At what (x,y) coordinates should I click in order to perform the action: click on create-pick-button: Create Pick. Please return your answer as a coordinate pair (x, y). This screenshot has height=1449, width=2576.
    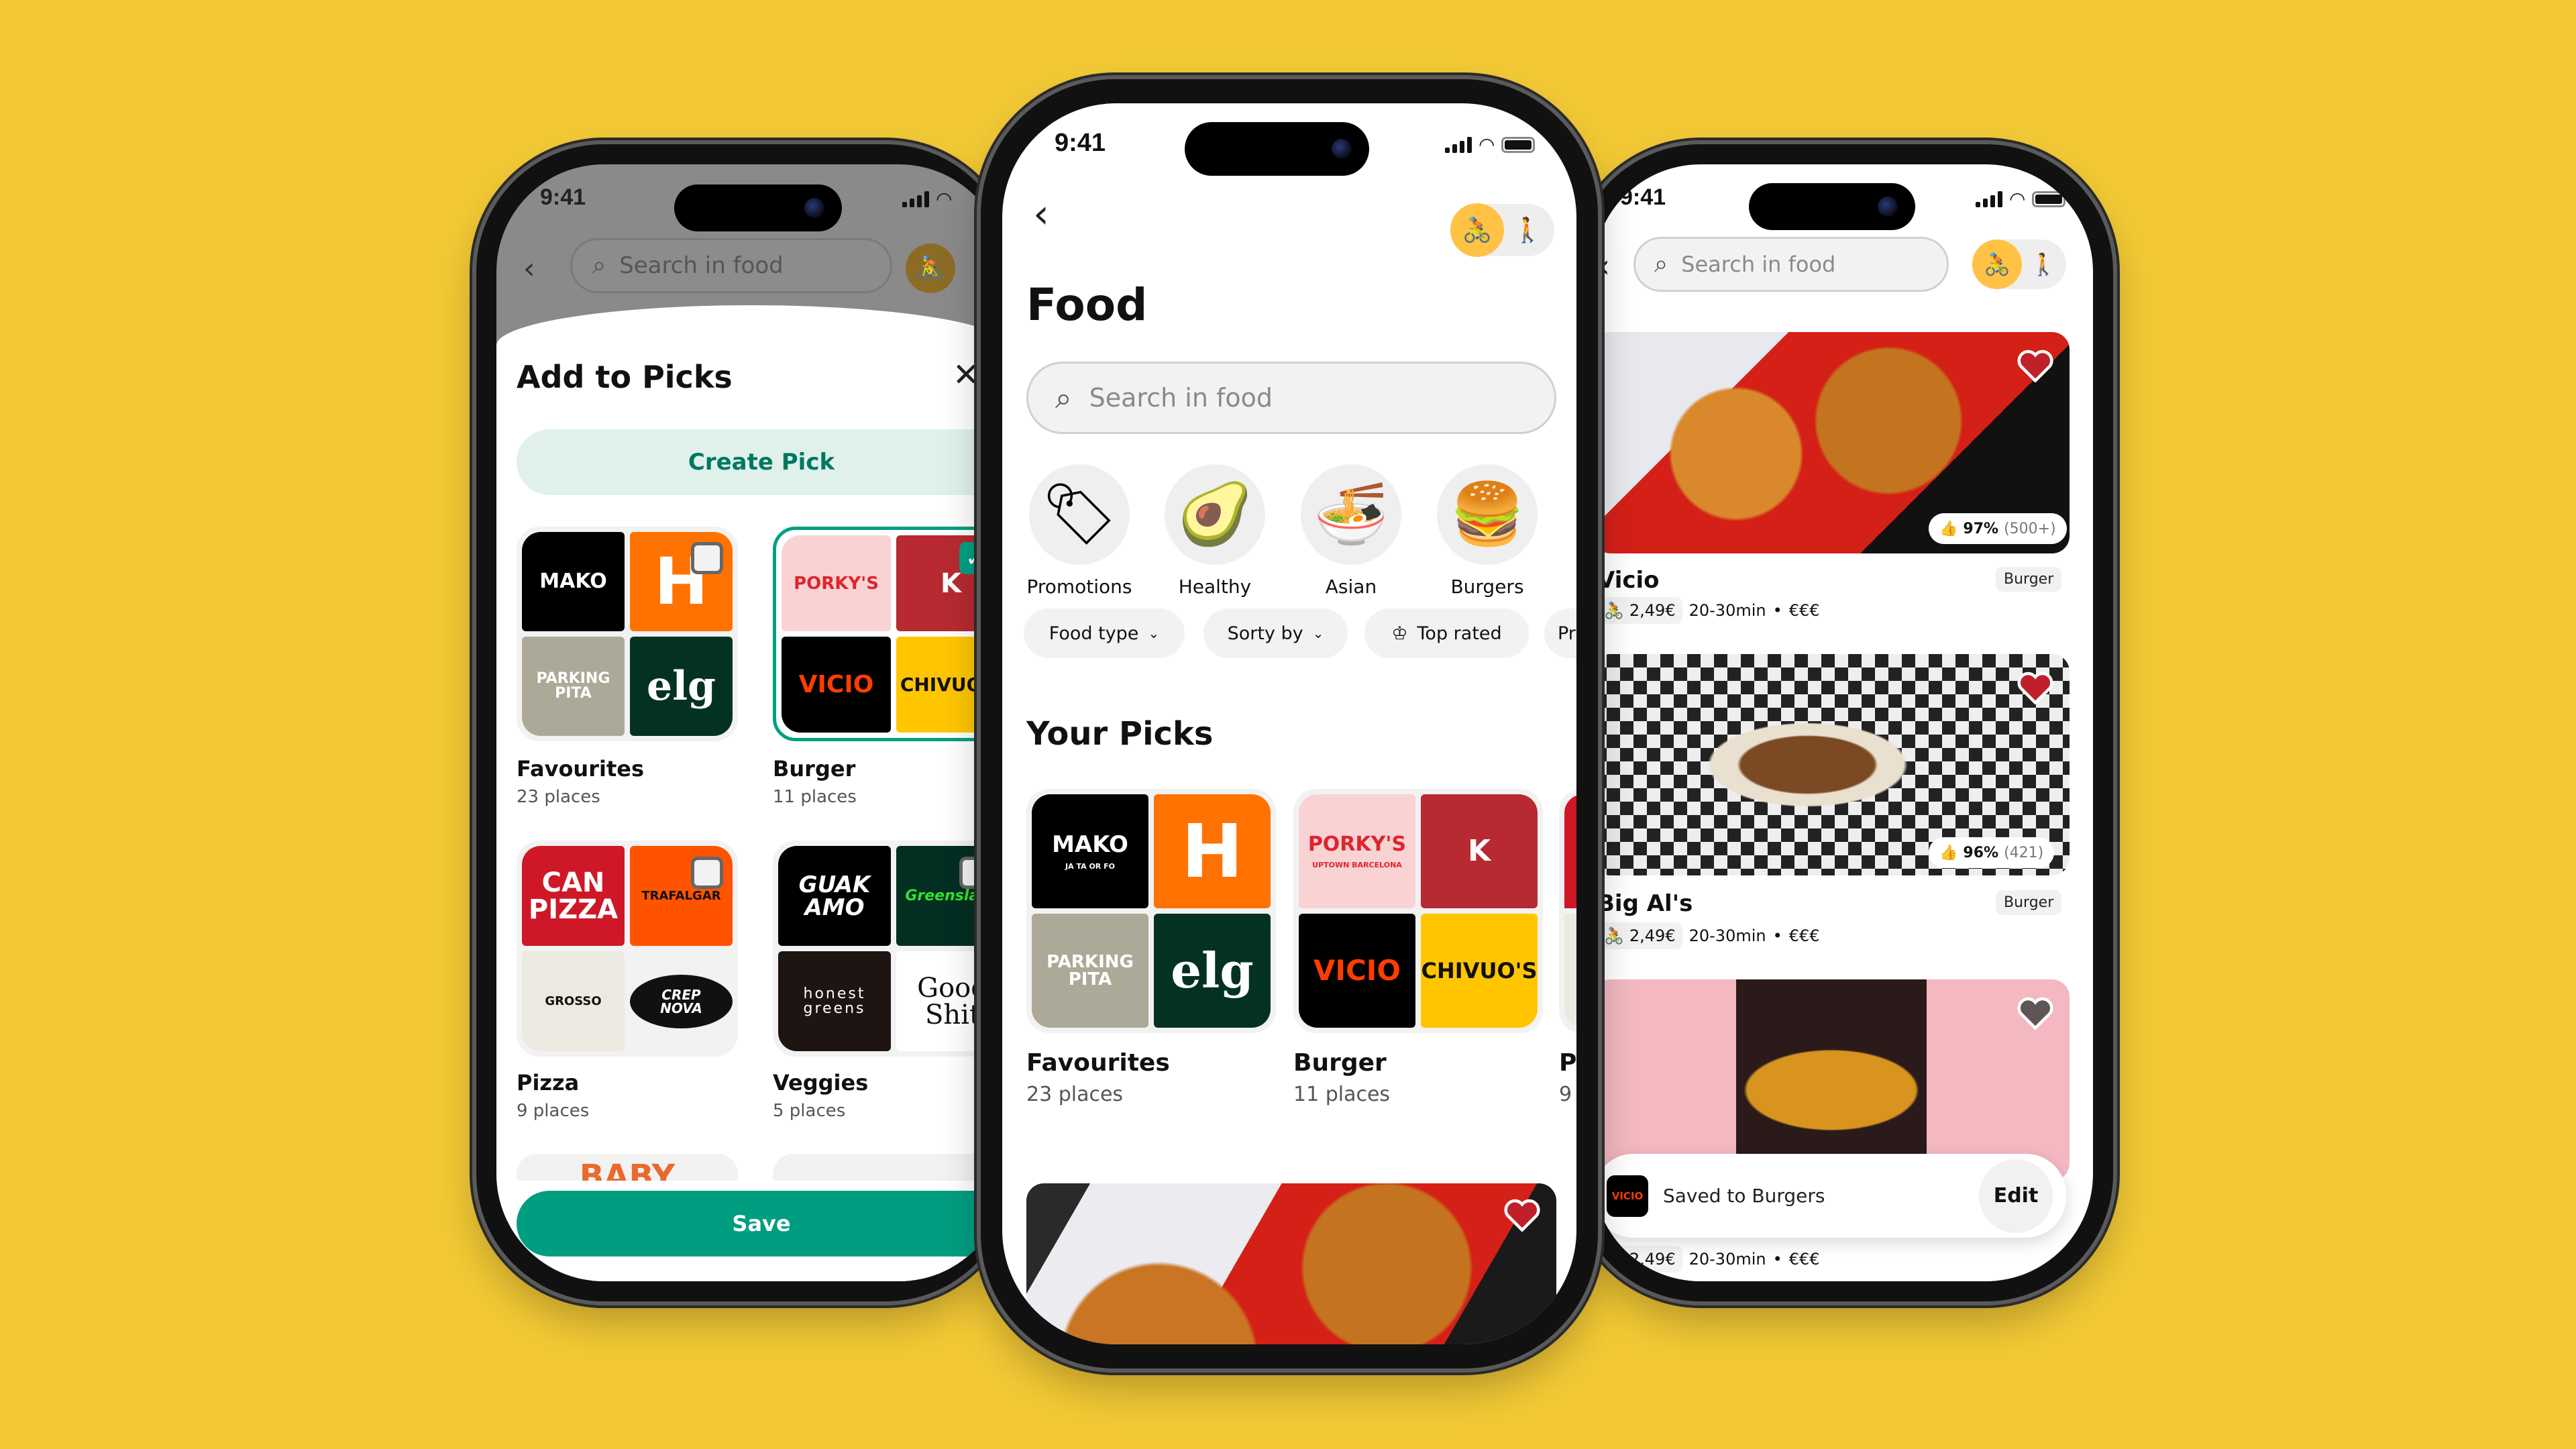
    Looking at the image, I should click on (761, 462).